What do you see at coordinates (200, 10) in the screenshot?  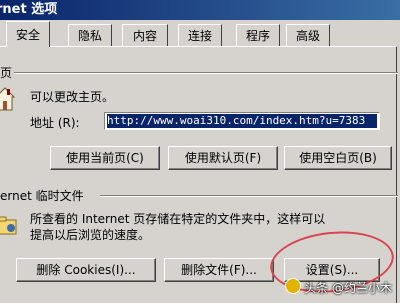 I see `window-title-bar: rnet 选项` at bounding box center [200, 10].